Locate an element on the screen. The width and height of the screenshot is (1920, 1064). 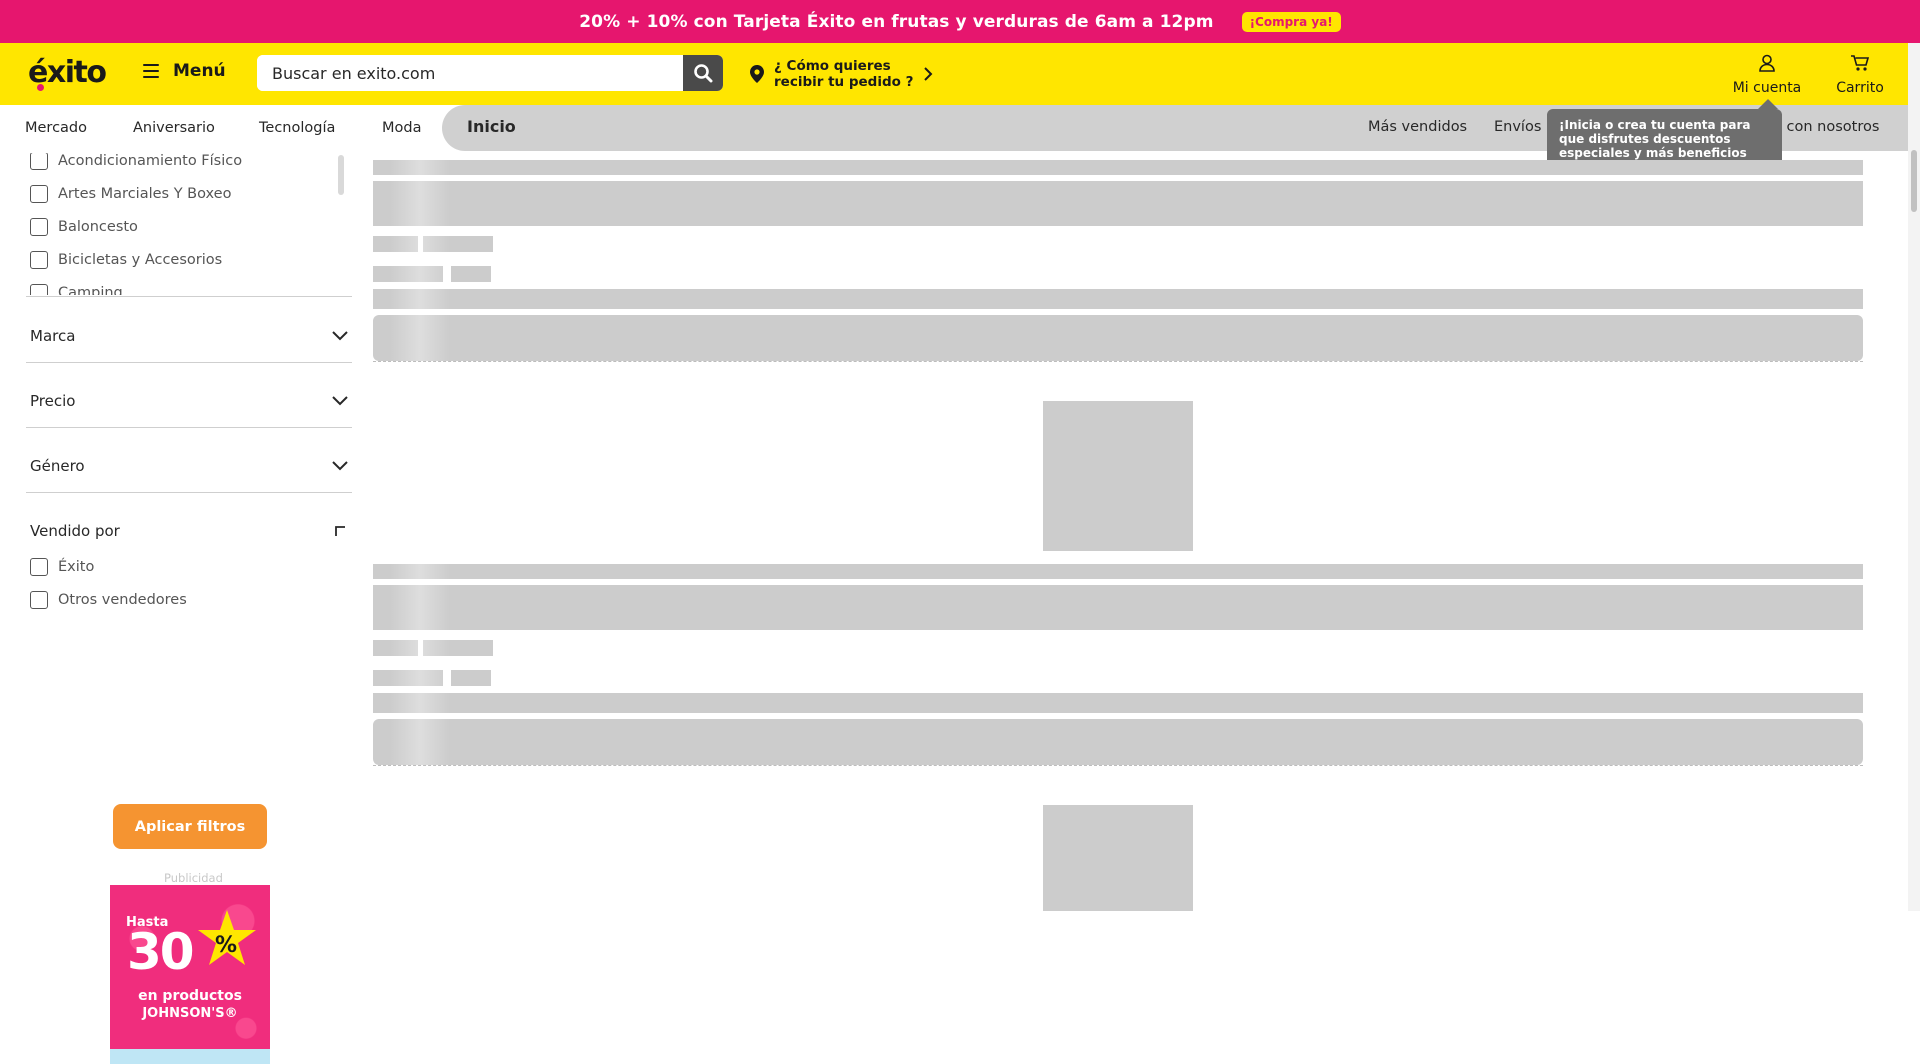
search-icon is located at coordinates (703, 73).